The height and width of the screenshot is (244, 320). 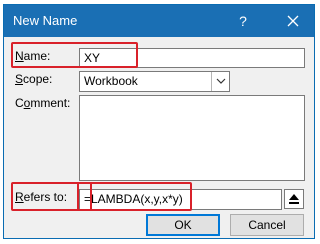 What do you see at coordinates (243, 21) in the screenshot?
I see `help-button: ?` at bounding box center [243, 21].